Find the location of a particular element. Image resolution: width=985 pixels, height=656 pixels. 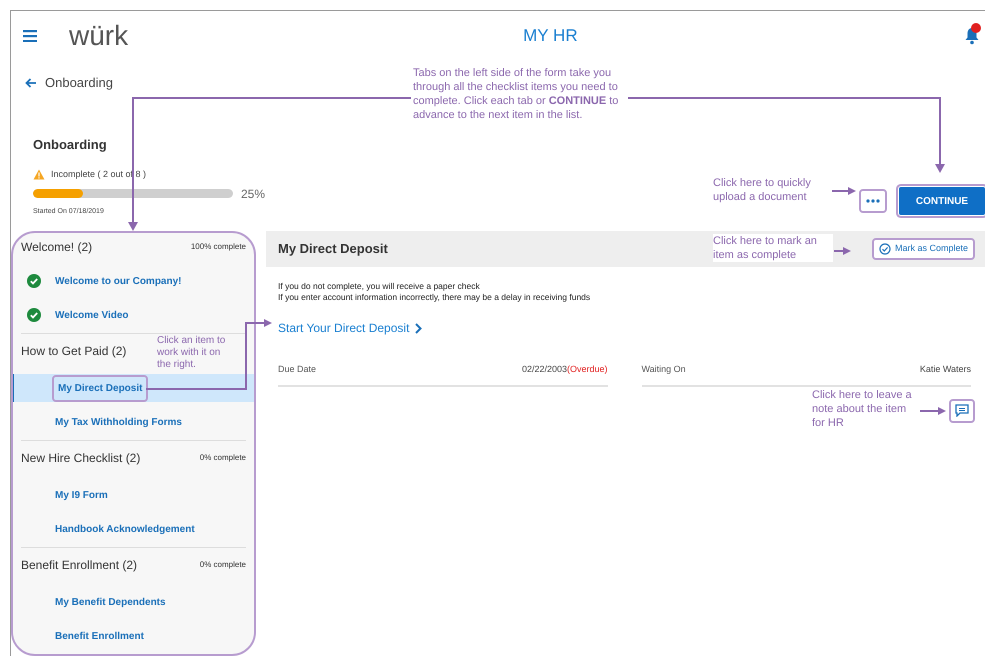

item-label: My Direct Deposit is located at coordinates (100, 388).